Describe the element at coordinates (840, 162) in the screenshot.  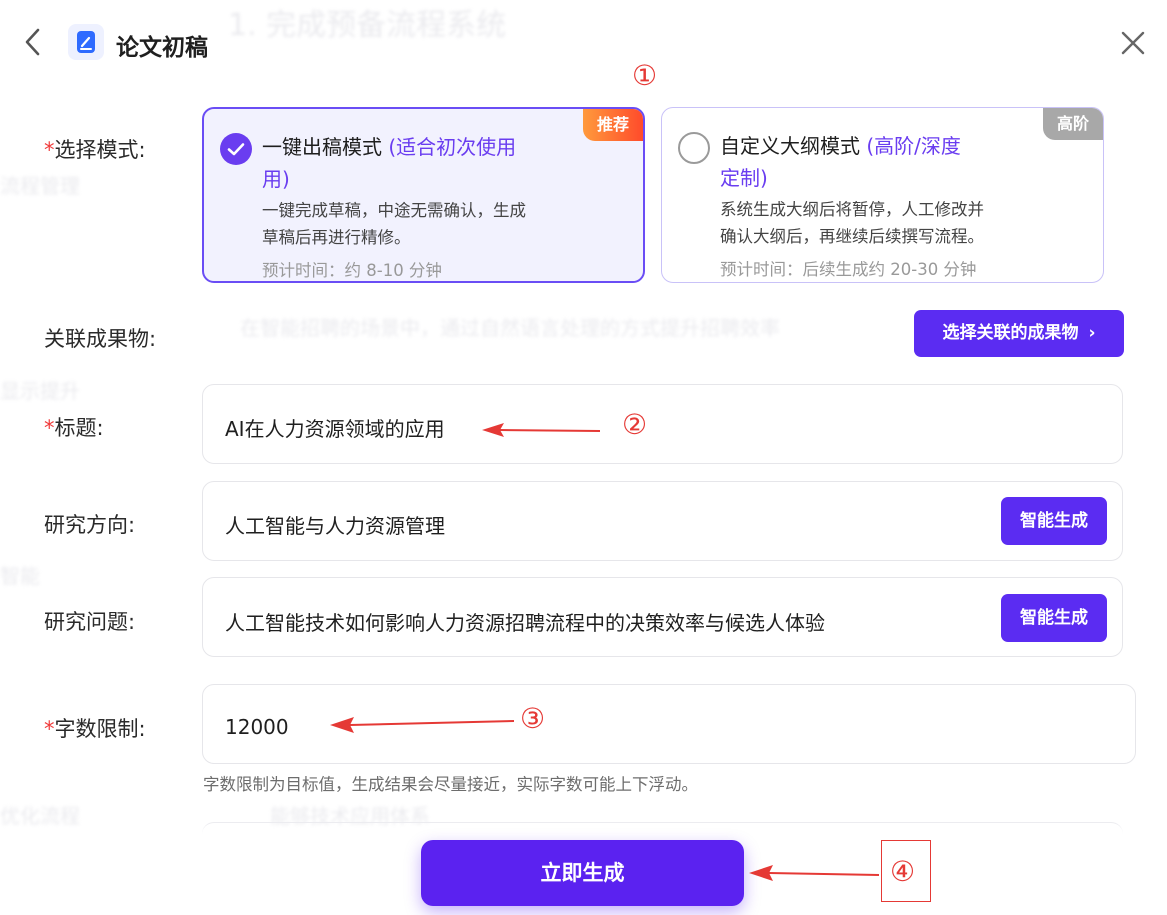
I see `mode-card-title: 自定义大纲模式 (高阶/深度 定制)` at that location.